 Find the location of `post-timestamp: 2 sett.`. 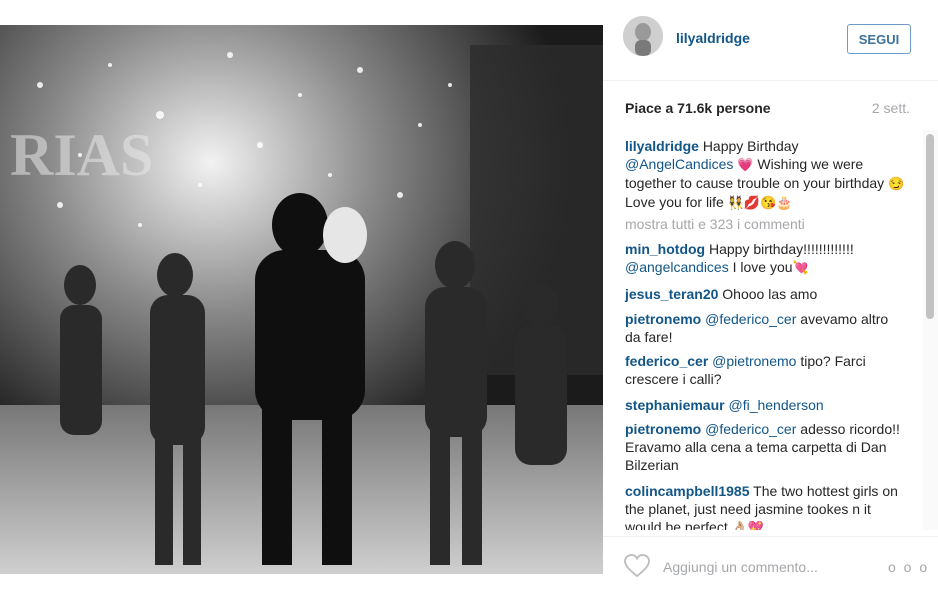

post-timestamp: 2 sett. is located at coordinates (891, 108).